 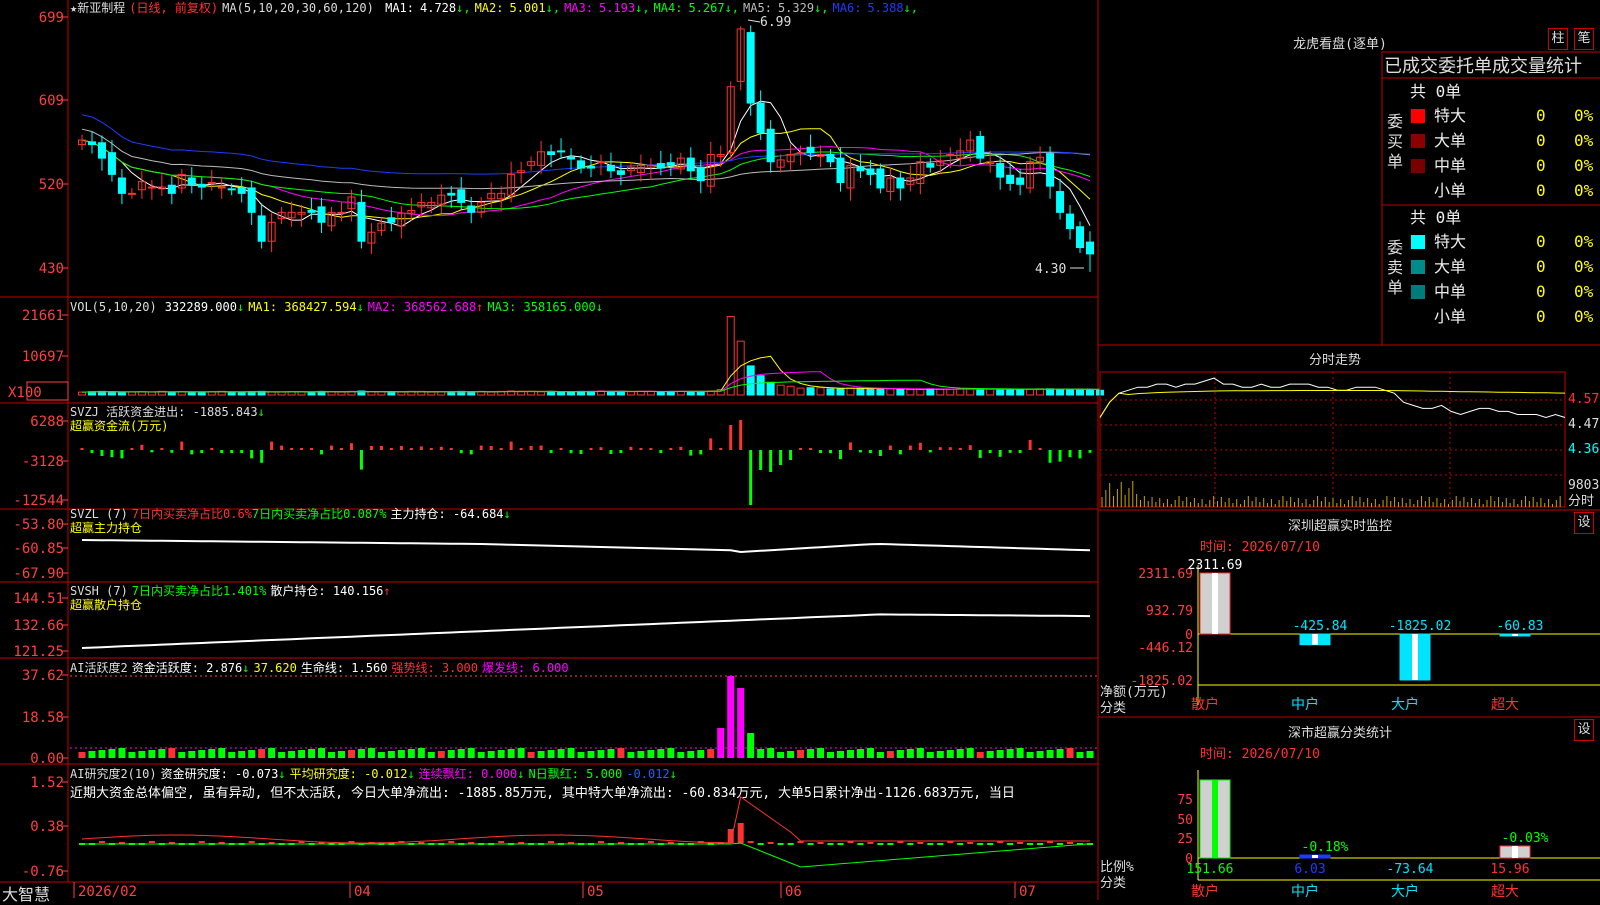 What do you see at coordinates (1505, 705) in the screenshot?
I see `monitor-category-label: 超大` at bounding box center [1505, 705].